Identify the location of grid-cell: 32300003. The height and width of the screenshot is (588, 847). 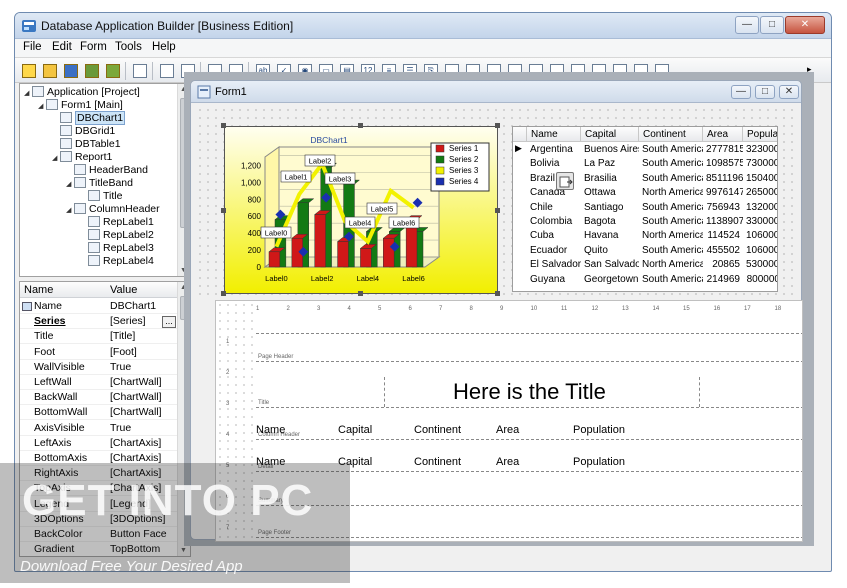
(760, 151).